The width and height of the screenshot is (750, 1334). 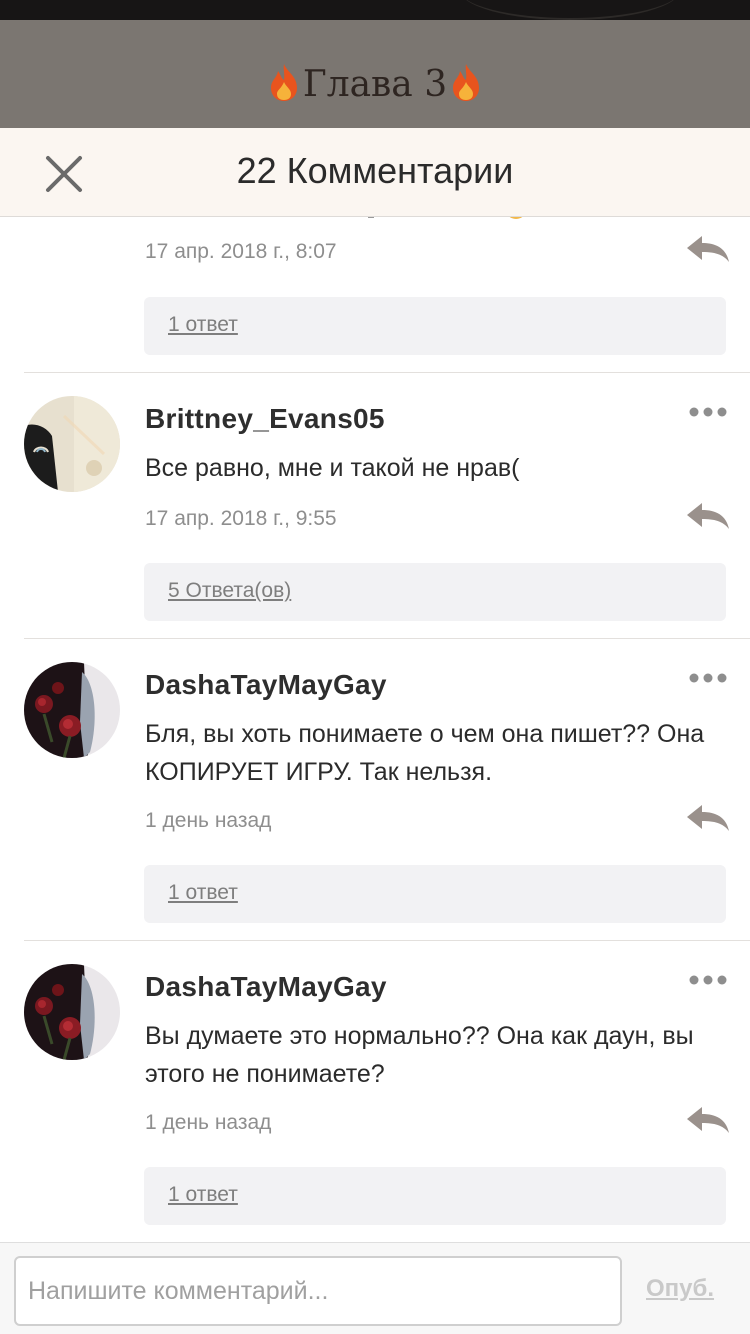 I want to click on story-background: Глава 3, so click(x=375, y=64).